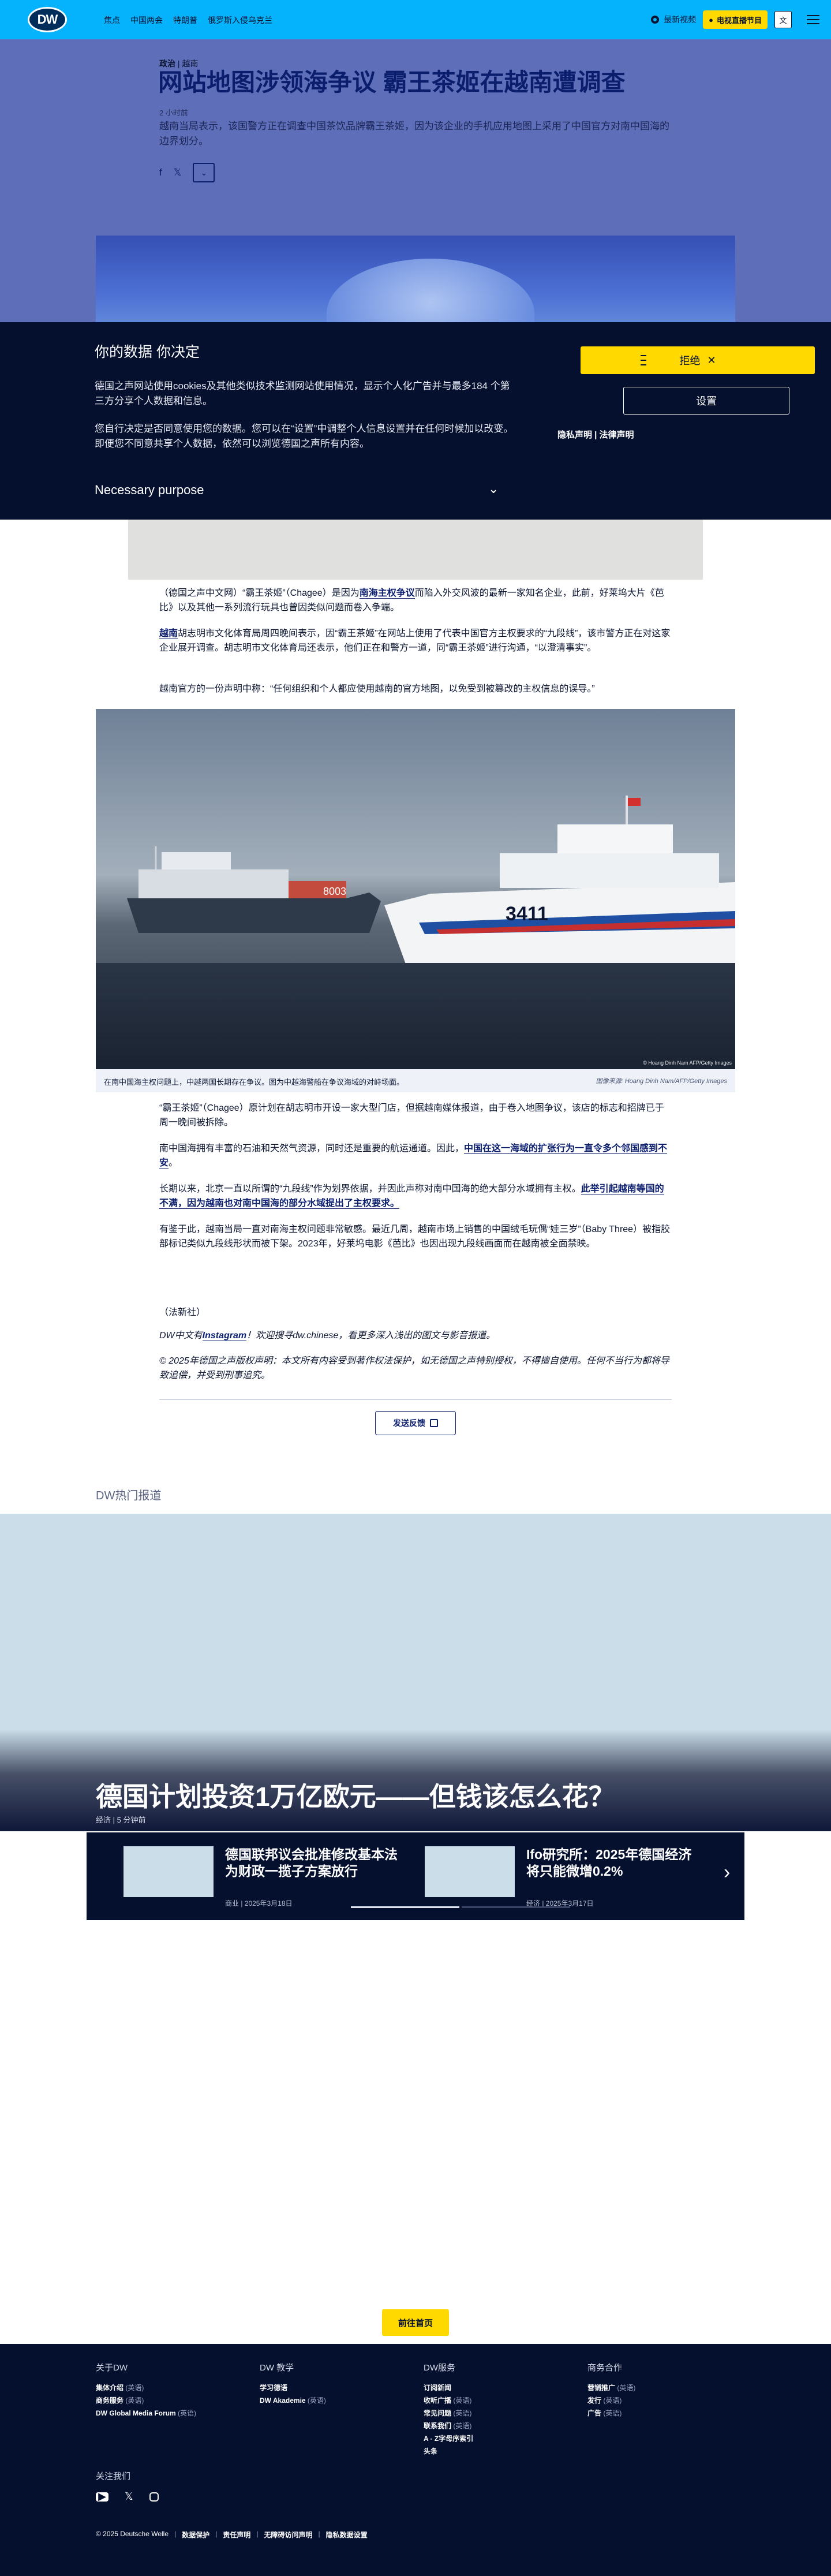  Describe the element at coordinates (204, 172) in the screenshot. I see `more-share-icon: ⌄` at that location.